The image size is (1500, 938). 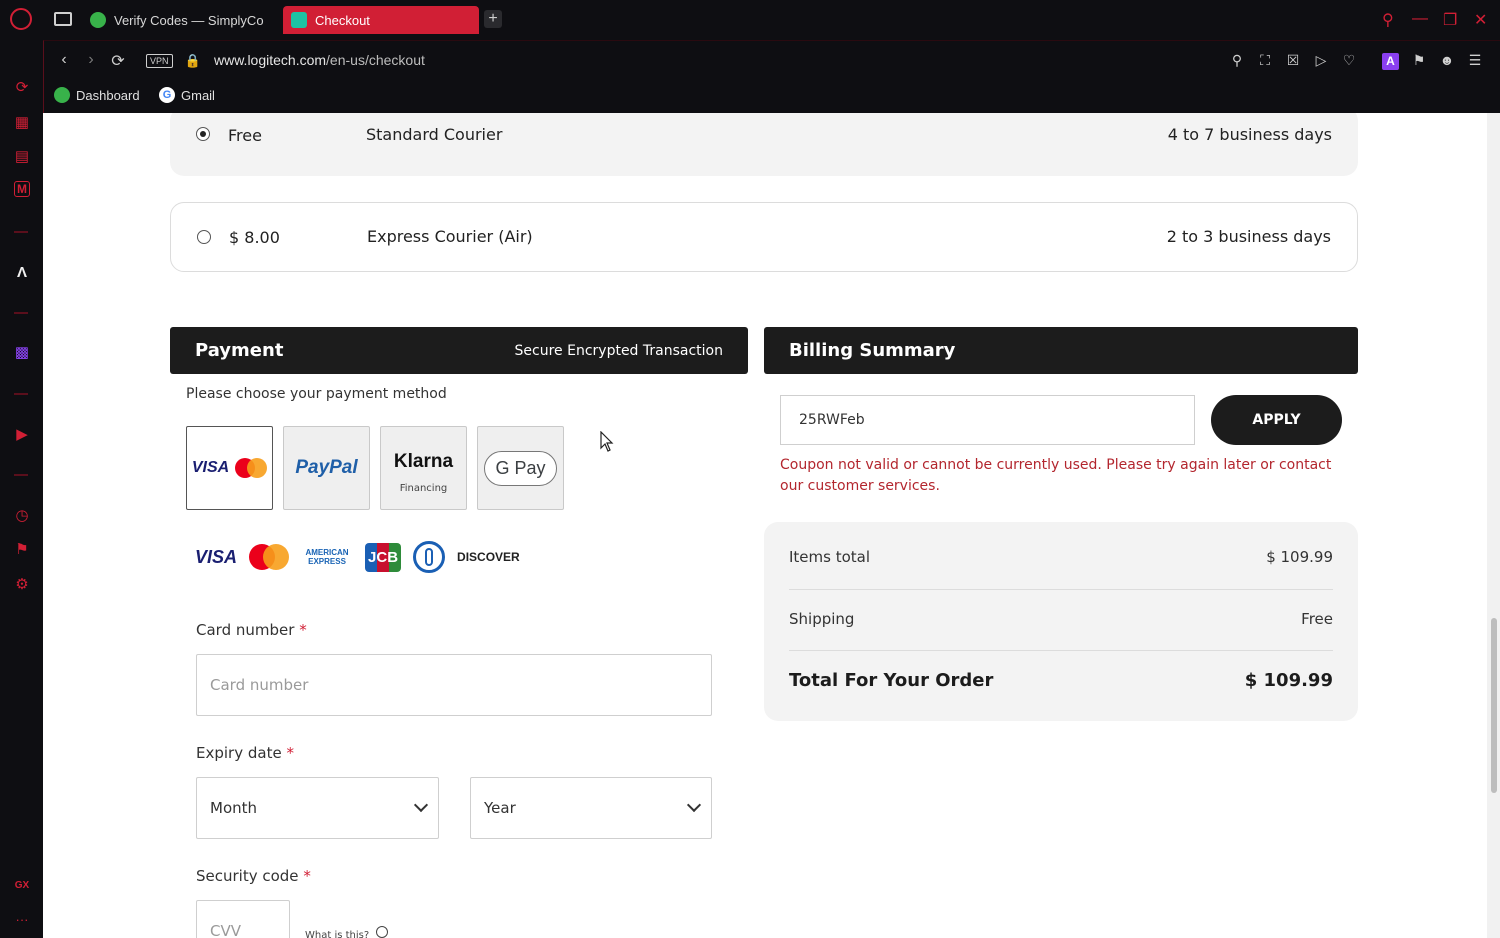 I want to click on shipping-label: Shipping, so click(x=822, y=619).